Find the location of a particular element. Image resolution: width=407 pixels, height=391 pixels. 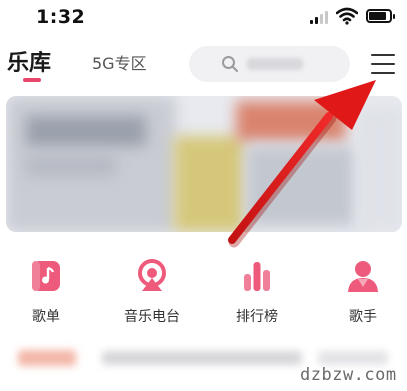

category-singers: 歌手 is located at coordinates (363, 292).